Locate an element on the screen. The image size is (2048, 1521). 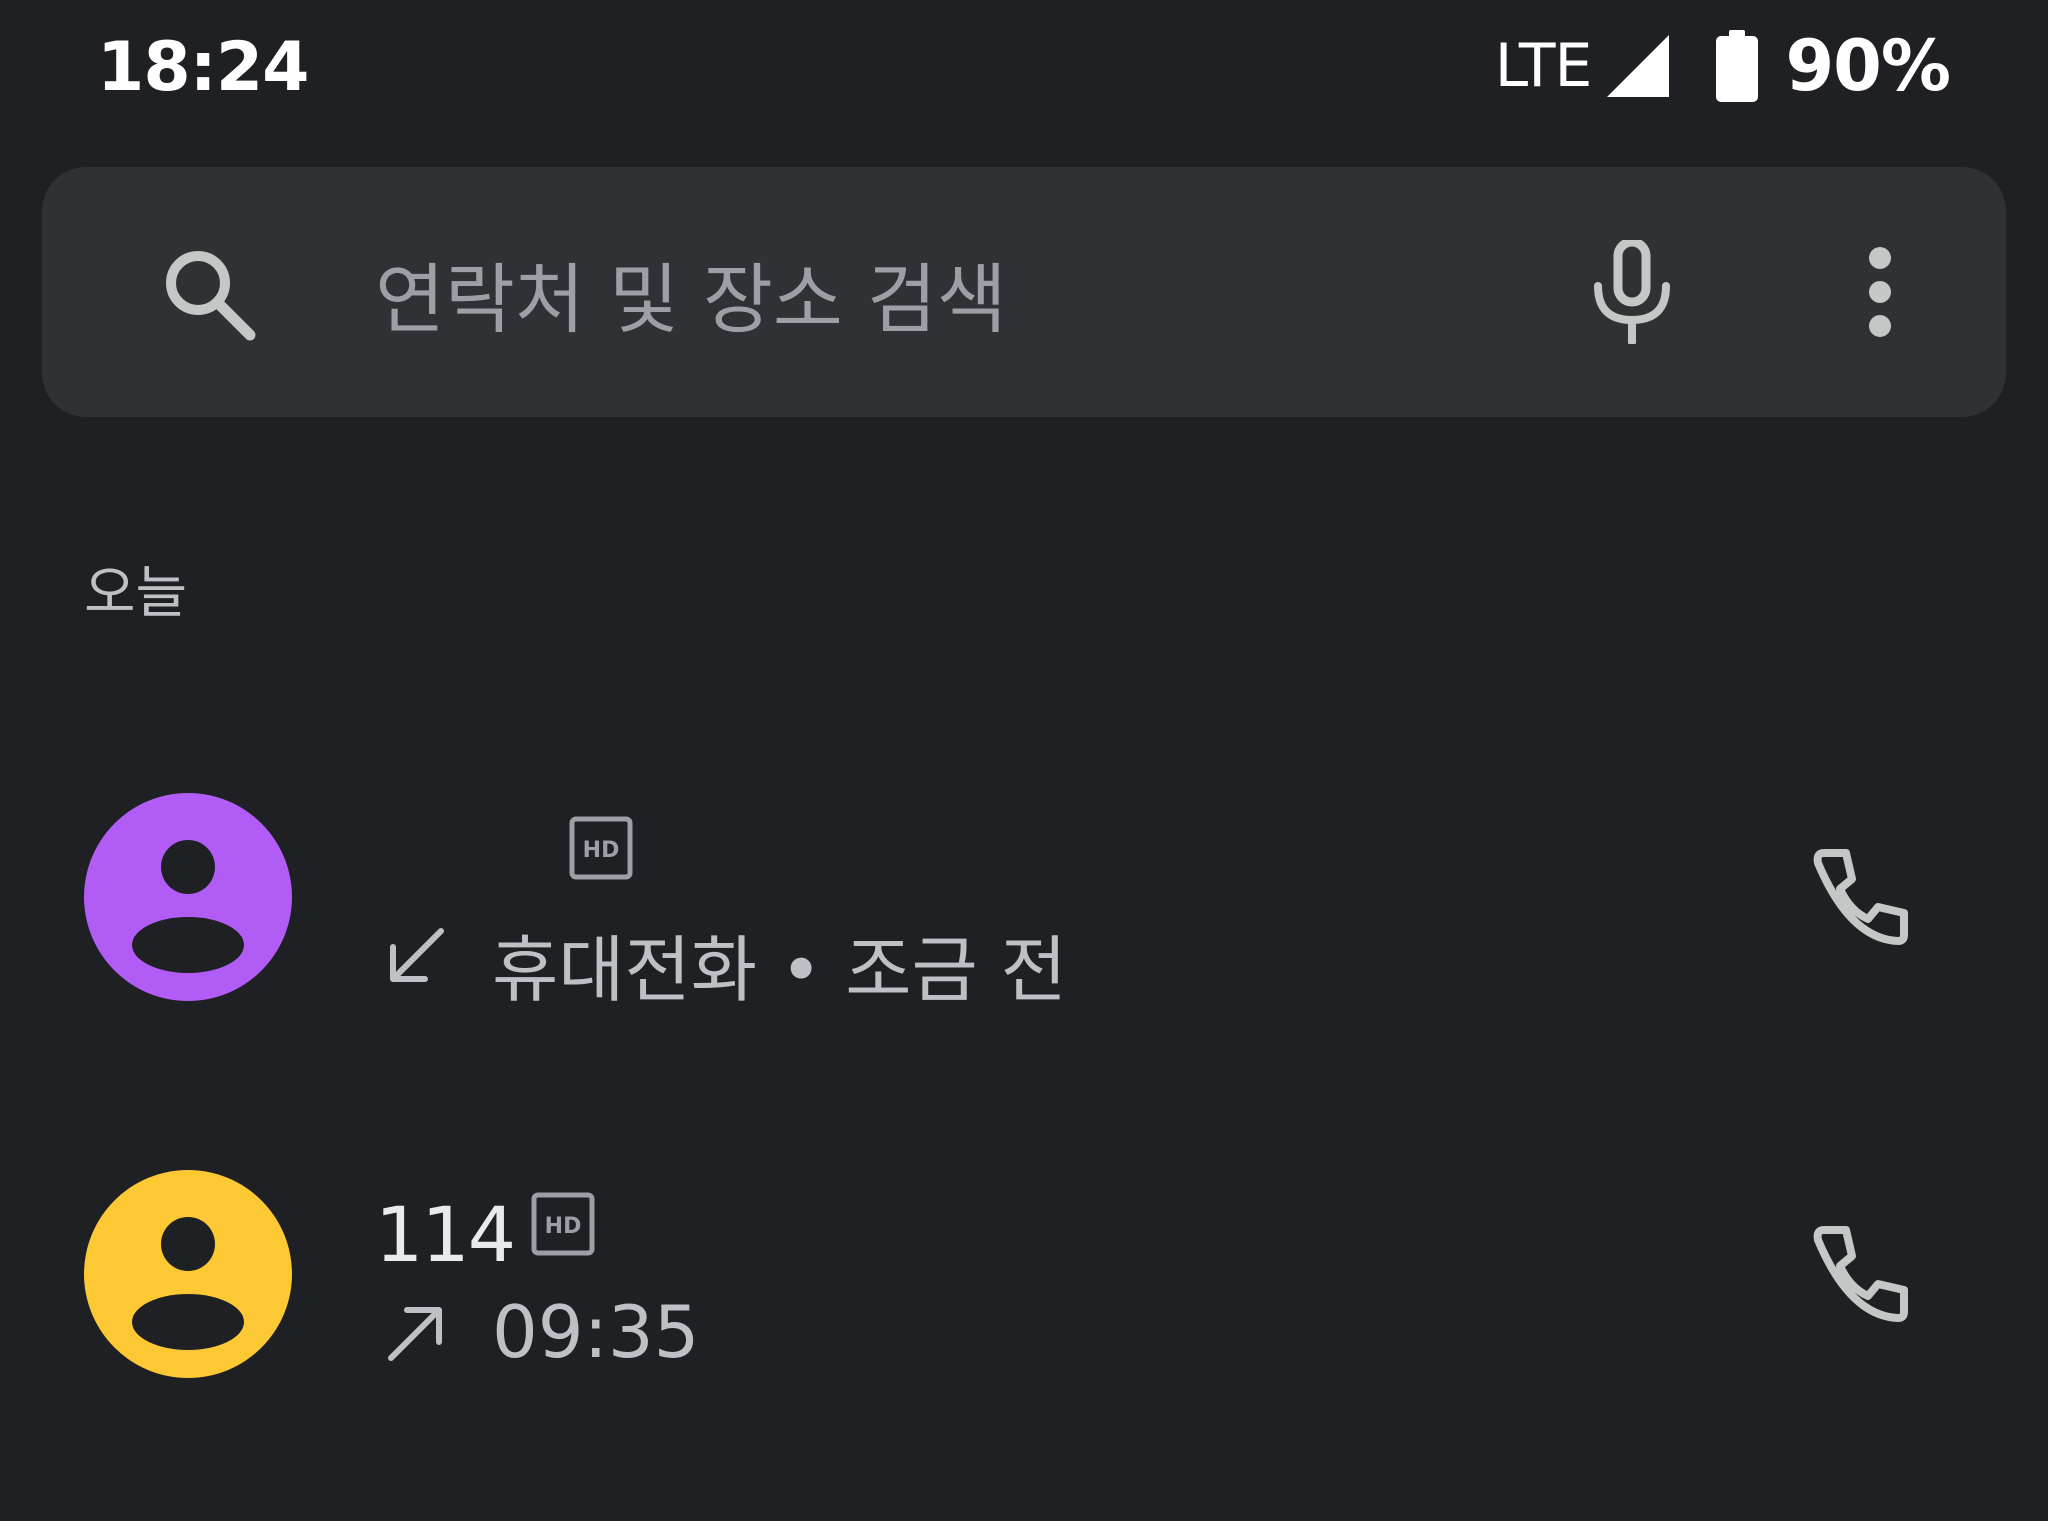
status-indicators: LTE 90% is located at coordinates (1722, 66).